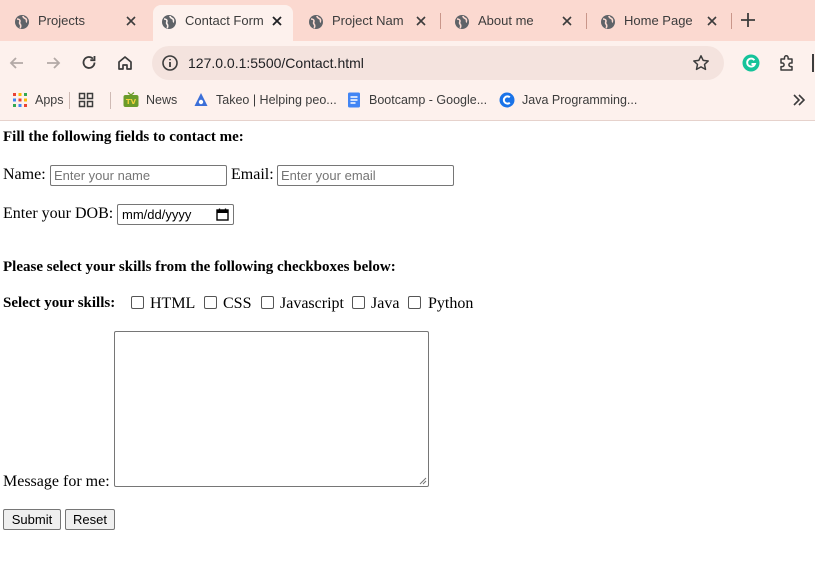 The height and width of the screenshot is (583, 815). Describe the element at coordinates (731, 21) in the screenshot. I see `tab-separator` at that location.